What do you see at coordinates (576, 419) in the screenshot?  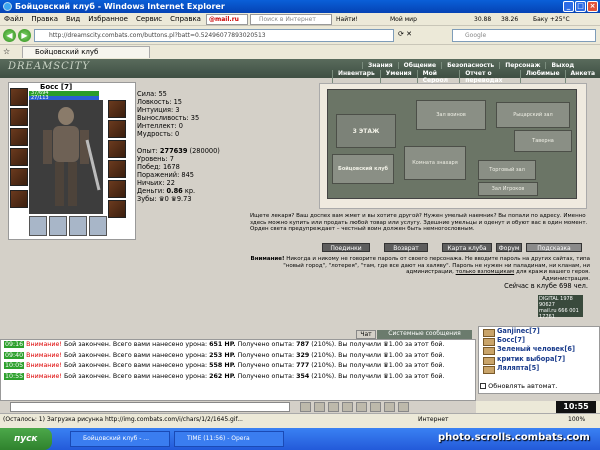 I see `zoom-level: 100%` at bounding box center [576, 419].